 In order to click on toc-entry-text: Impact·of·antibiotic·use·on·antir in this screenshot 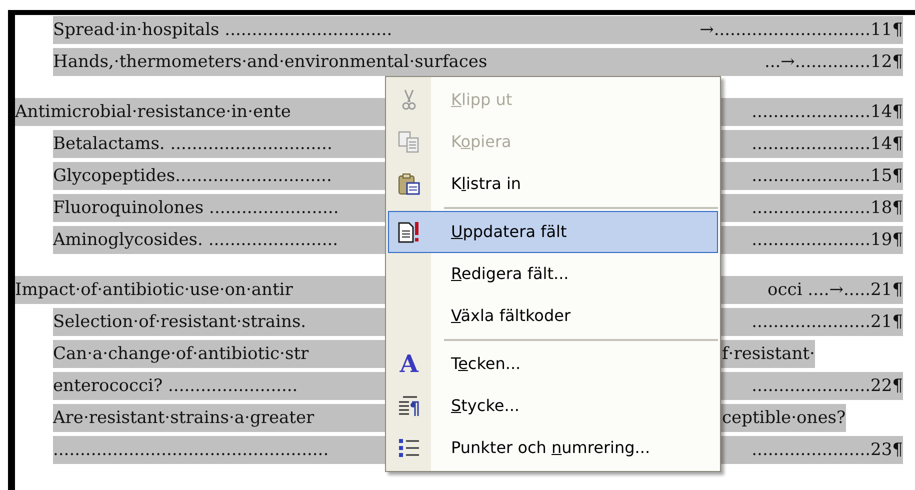, I will do `click(154, 290)`.